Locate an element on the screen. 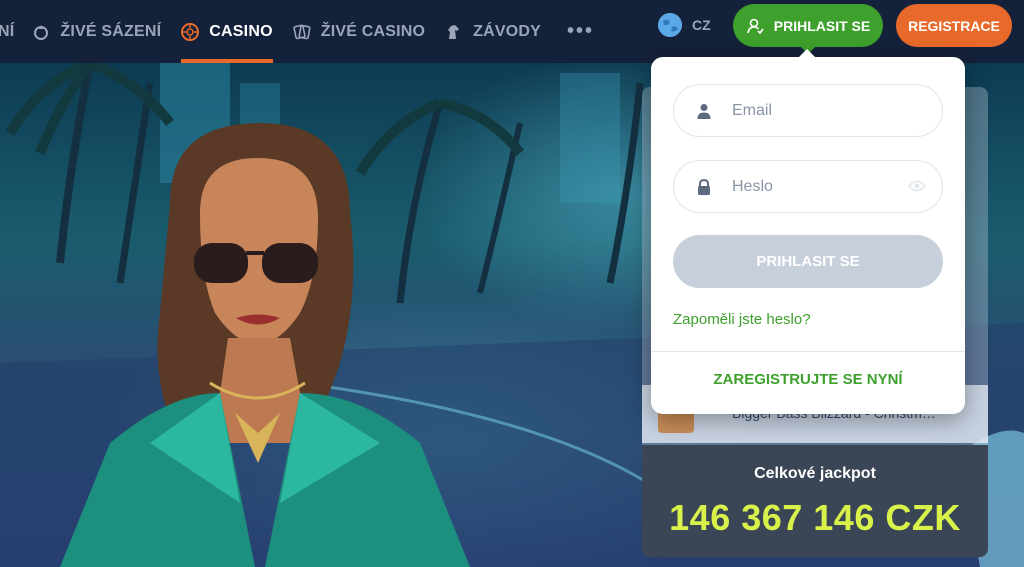 This screenshot has width=1024, height=567. register-button: REGISTRACE is located at coordinates (954, 25).